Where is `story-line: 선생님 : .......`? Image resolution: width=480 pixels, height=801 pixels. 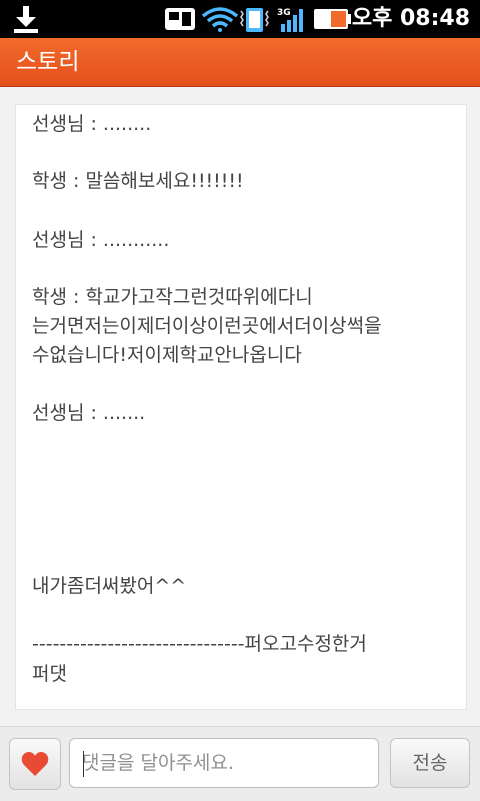 story-line: 선생님 : ....... is located at coordinates (89, 413).